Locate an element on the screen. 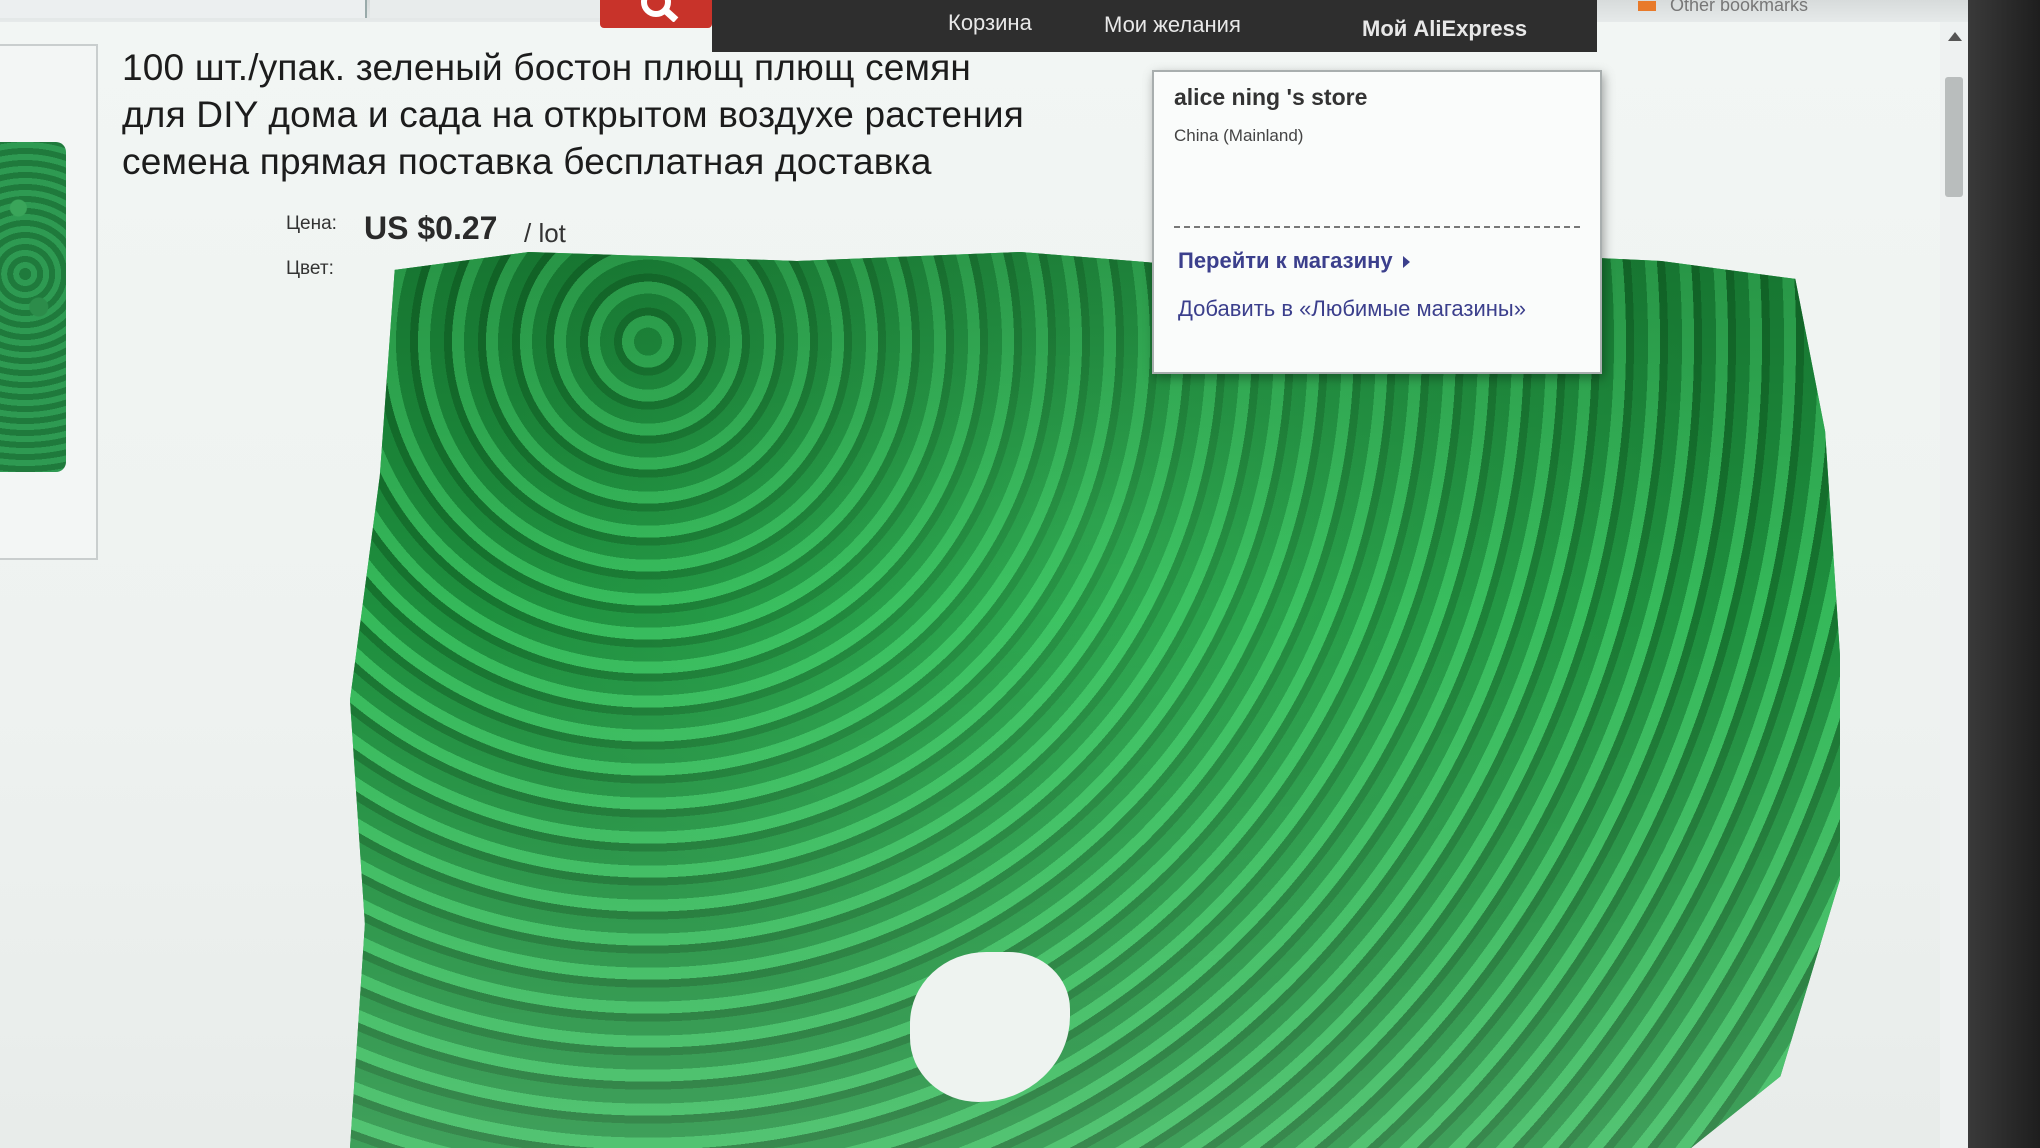 The width and height of the screenshot is (2040, 1148). goto-store-label: Перейти к магазину is located at coordinates (1285, 260).